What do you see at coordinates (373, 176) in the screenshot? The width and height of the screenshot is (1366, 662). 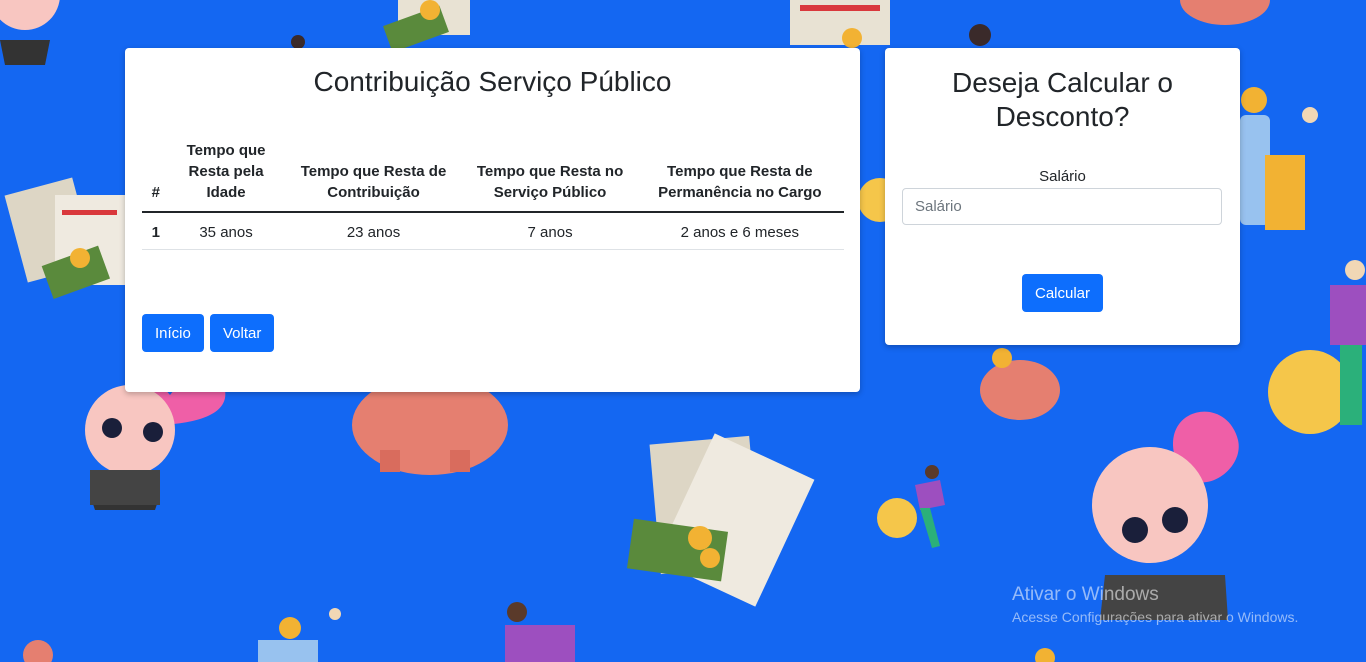 I see `column-header-contribution: Tempo que Resta de Contribuição` at bounding box center [373, 176].